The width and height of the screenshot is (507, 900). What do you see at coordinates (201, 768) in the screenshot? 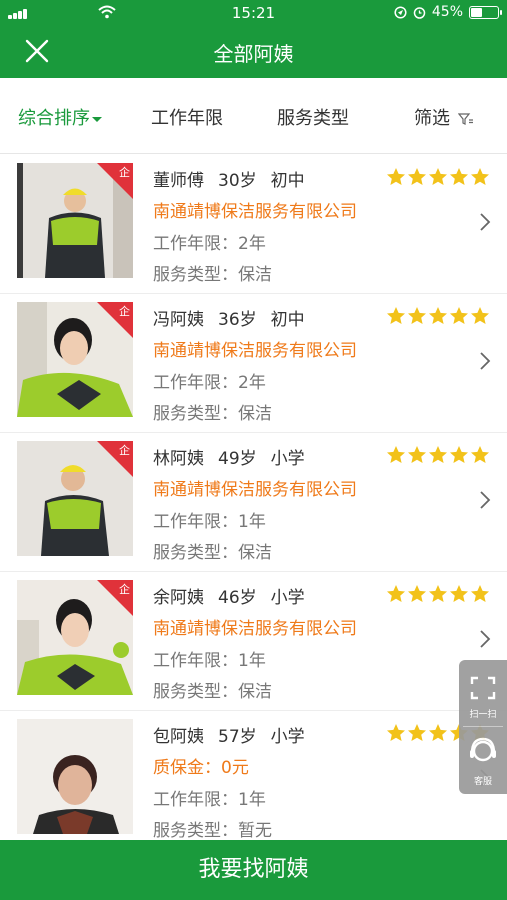
I see `worker-deposit: 质保金：0元` at bounding box center [201, 768].